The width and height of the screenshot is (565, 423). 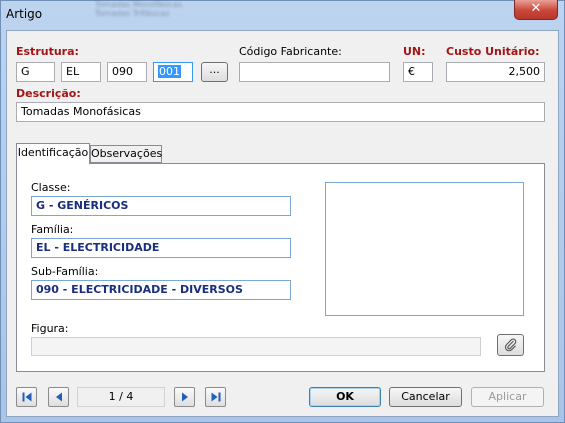 I want to click on ok-button: OK, so click(x=345, y=397).